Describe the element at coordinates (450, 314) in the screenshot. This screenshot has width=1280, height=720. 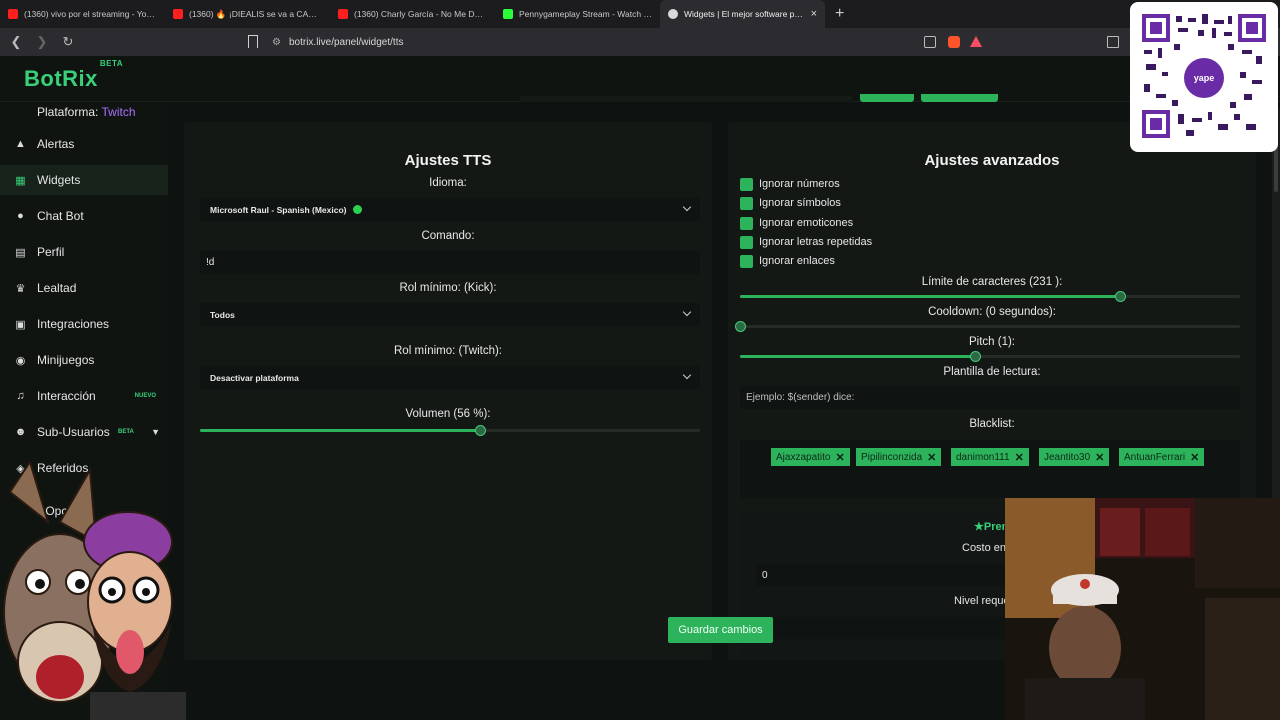
I see `role-kick-select: Todos` at that location.